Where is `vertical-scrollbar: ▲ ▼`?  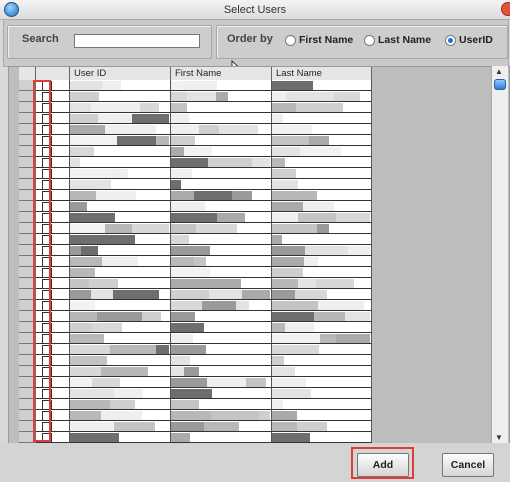 vertical-scrollbar: ▲ ▼ is located at coordinates (499, 254).